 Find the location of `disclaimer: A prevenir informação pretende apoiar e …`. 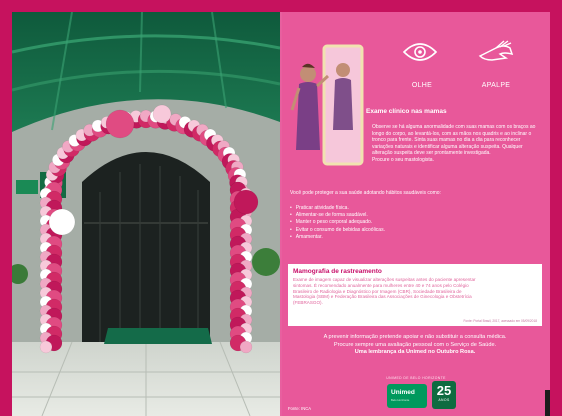

disclaimer: A prevenir informação pretende apoiar e … is located at coordinates (415, 345).